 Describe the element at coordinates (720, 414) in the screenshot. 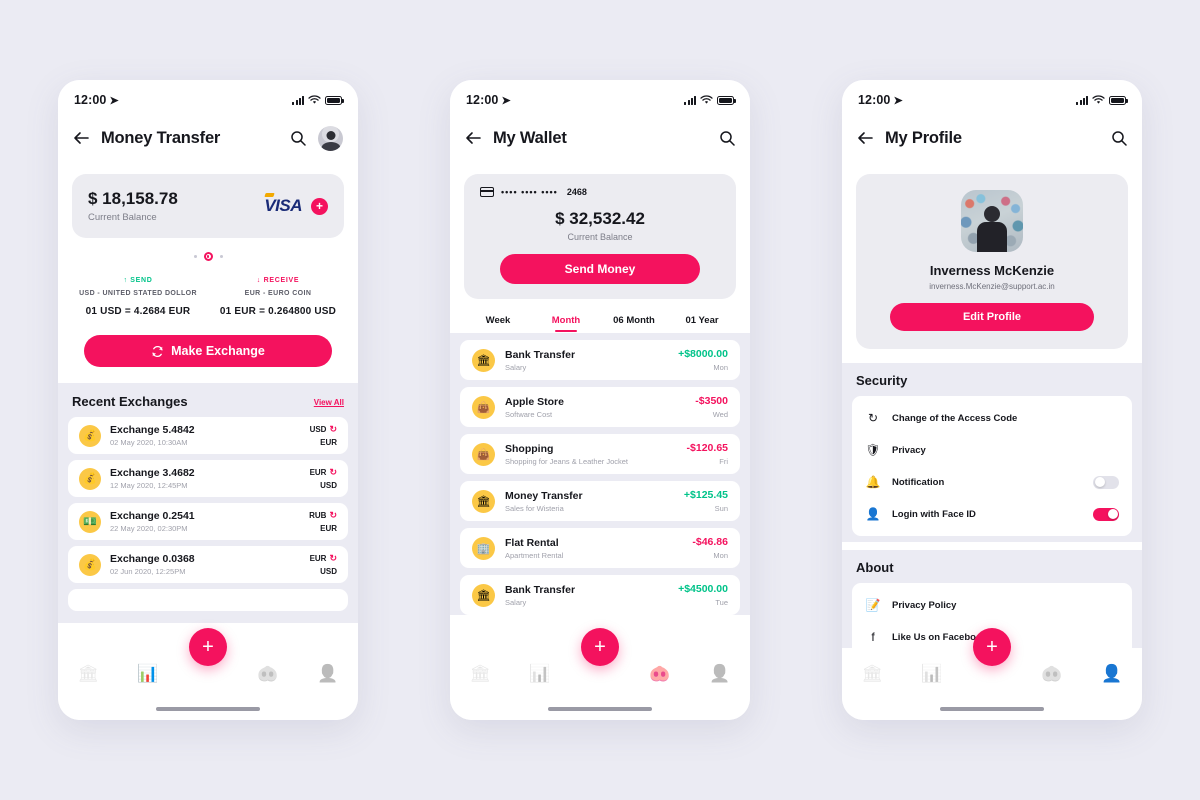

I see `transaction-day: Wed` at that location.